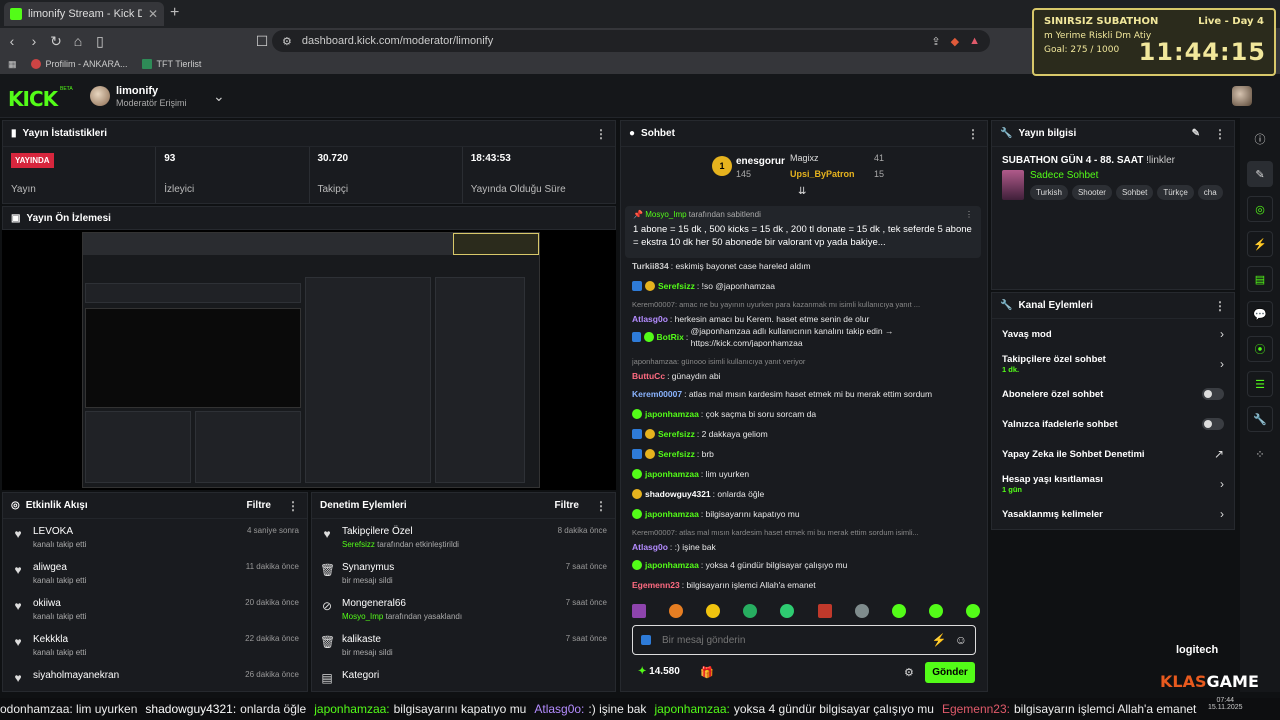 The width and height of the screenshot is (1280, 720). What do you see at coordinates (135, 675) in the screenshot?
I see `event-user: siyaholmayanekran` at bounding box center [135, 675].